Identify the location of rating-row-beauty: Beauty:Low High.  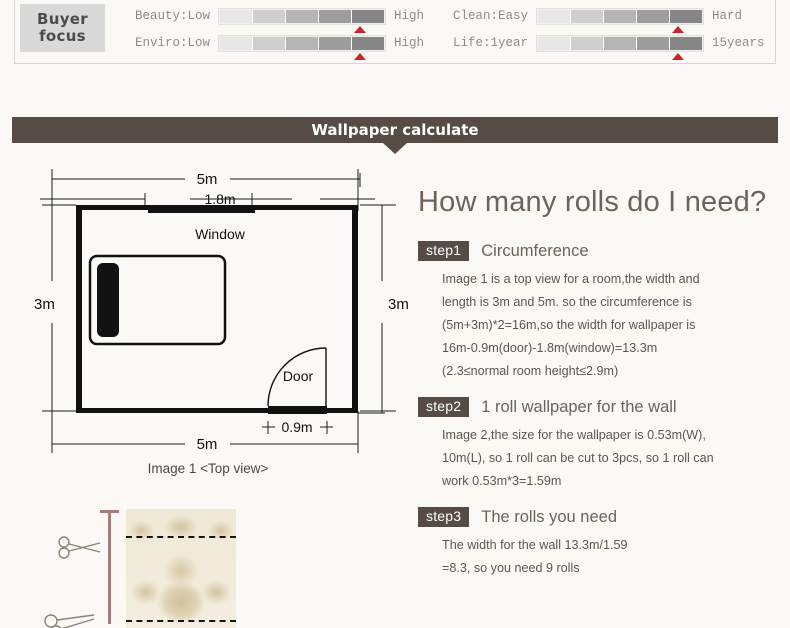
(274, 18).